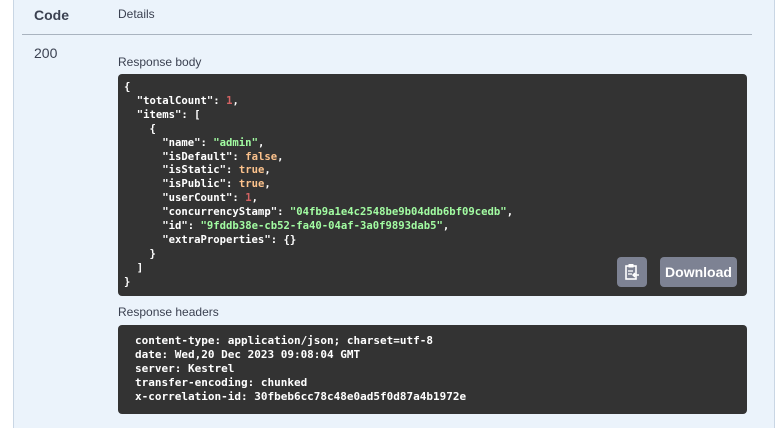 This screenshot has width=779, height=428. What do you see at coordinates (51, 15) in the screenshot?
I see `code-column-header: Code` at bounding box center [51, 15].